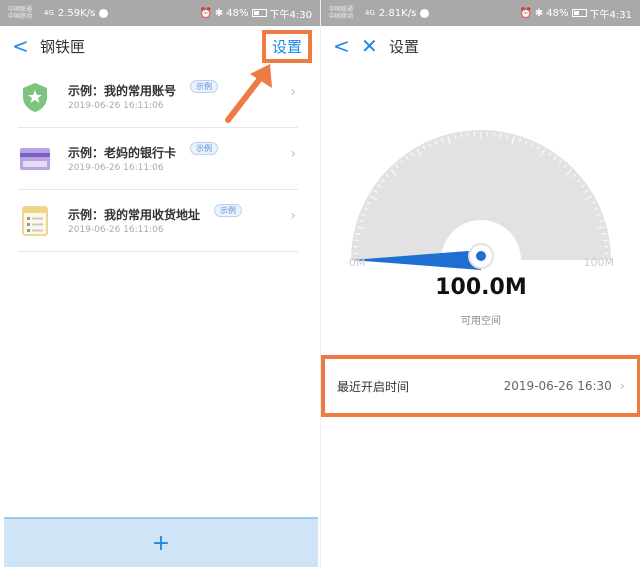 This screenshot has height=567, width=640. Describe the element at coordinates (291, 13) in the screenshot. I see `clock: 下午4:30` at that location.